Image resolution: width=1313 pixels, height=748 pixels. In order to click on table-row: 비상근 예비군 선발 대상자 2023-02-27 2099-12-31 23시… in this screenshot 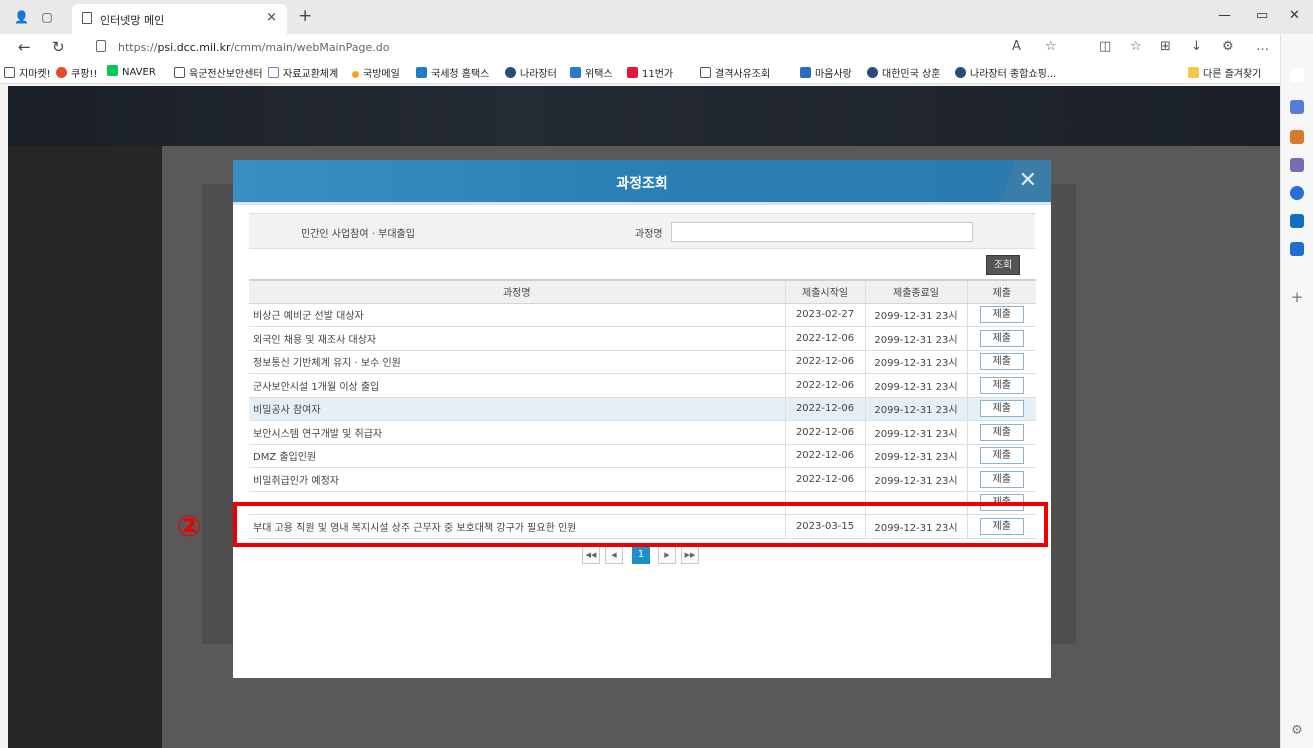, I will do `click(642, 315)`.